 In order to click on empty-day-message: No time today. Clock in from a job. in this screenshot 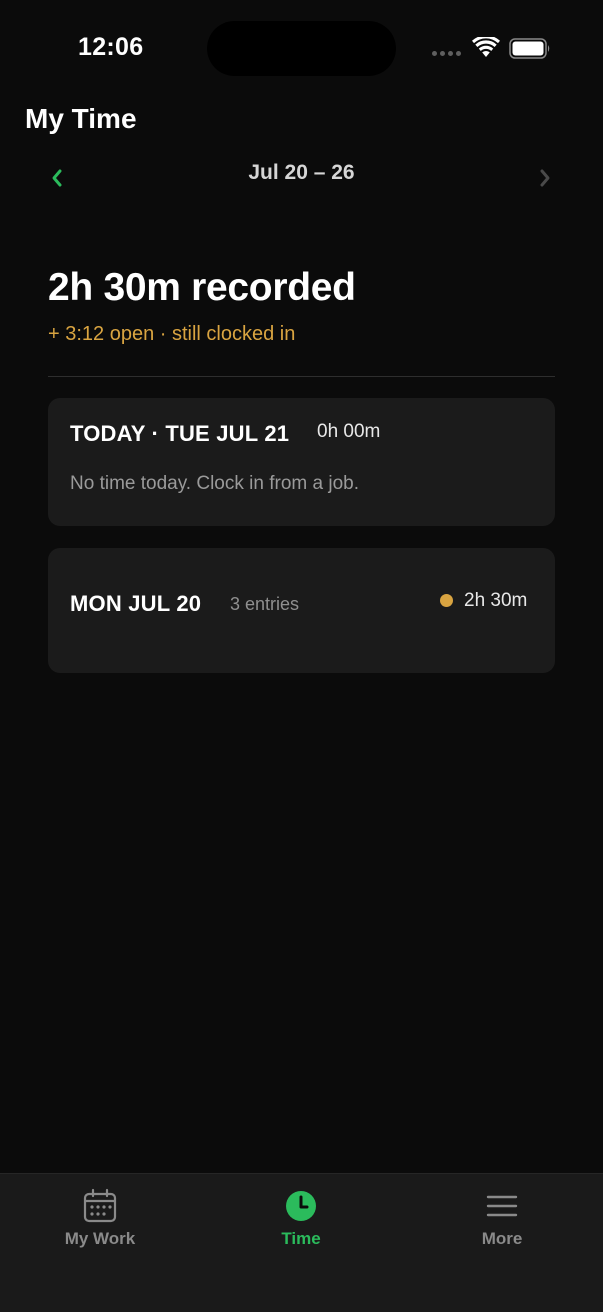, I will do `click(214, 483)`.